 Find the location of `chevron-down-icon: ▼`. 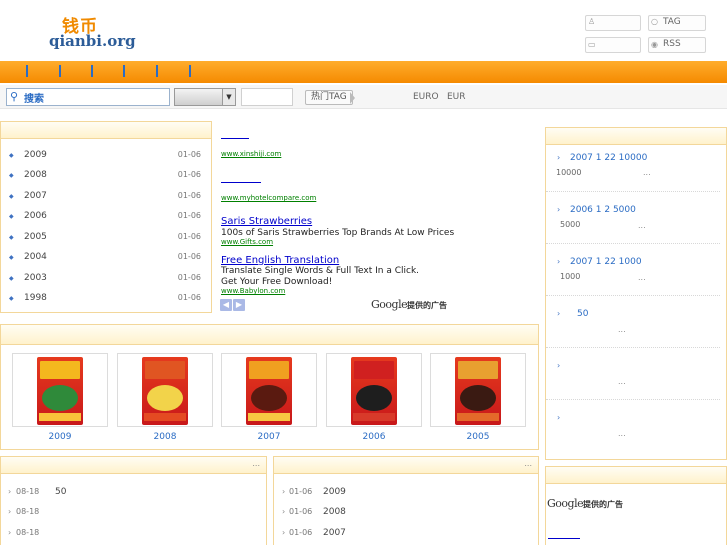

chevron-down-icon: ▼ is located at coordinates (228, 97).